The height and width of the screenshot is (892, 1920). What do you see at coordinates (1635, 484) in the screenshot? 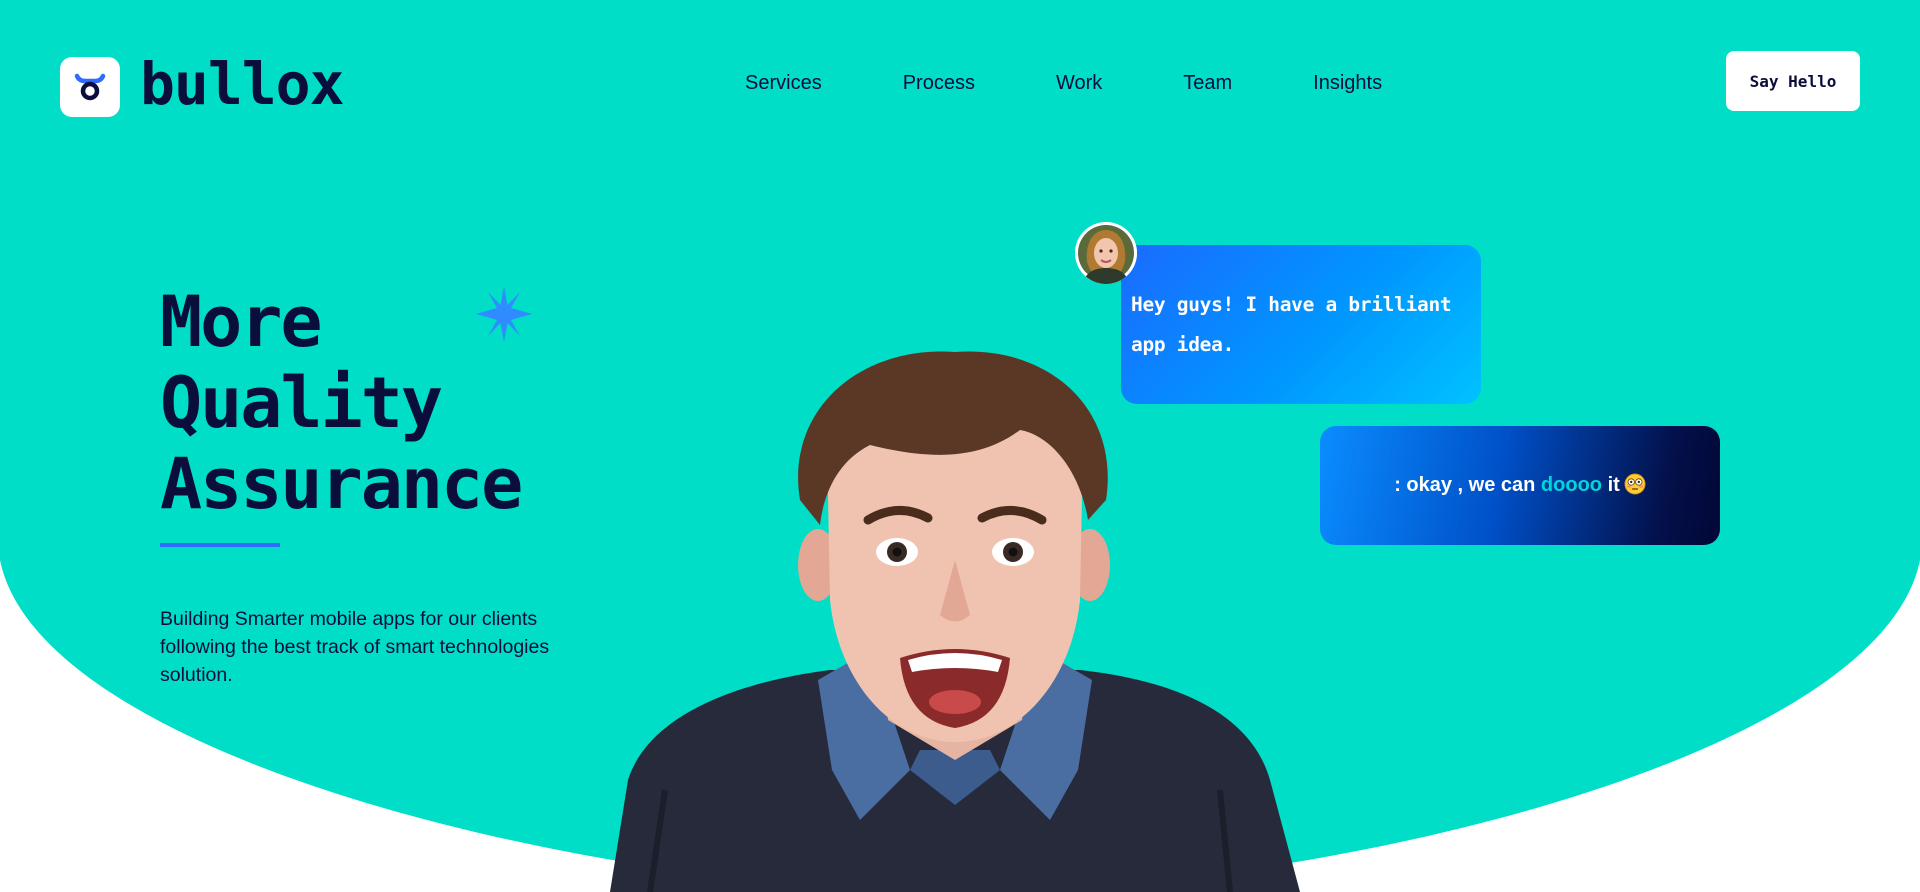
I see `flushed-face-emoji-icon` at bounding box center [1635, 484].